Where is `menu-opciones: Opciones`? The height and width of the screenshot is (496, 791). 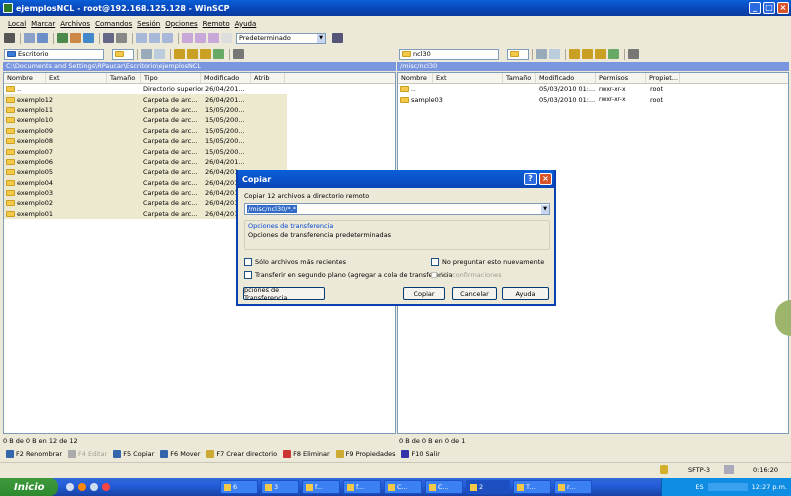
menu-opciones: Opciones is located at coordinates (181, 24).